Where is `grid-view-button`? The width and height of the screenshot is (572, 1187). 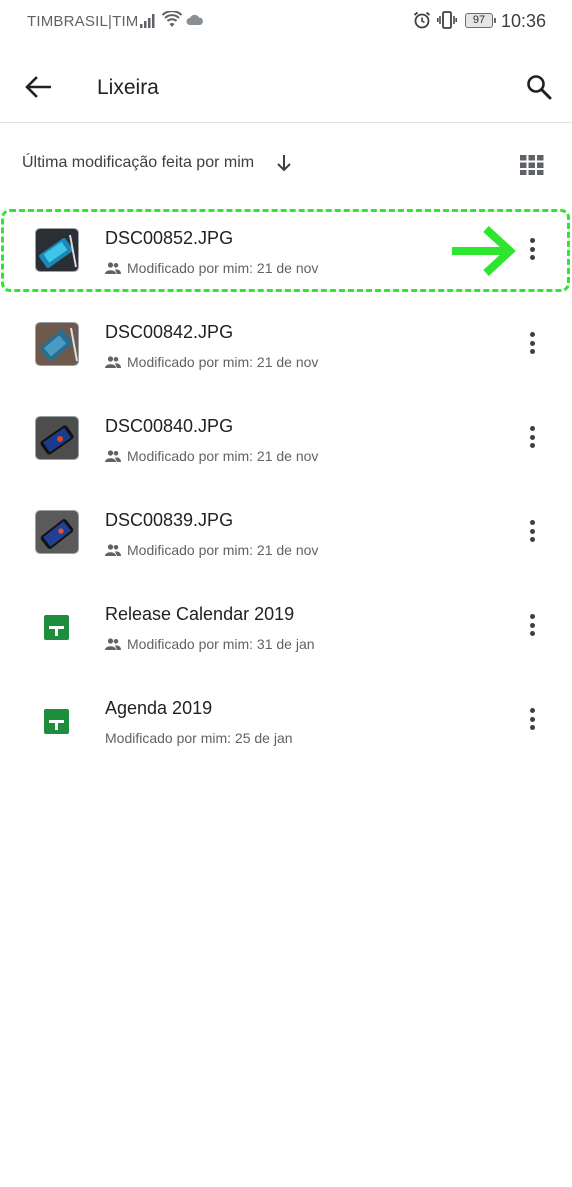
grid-view-button is located at coordinates (532, 165).